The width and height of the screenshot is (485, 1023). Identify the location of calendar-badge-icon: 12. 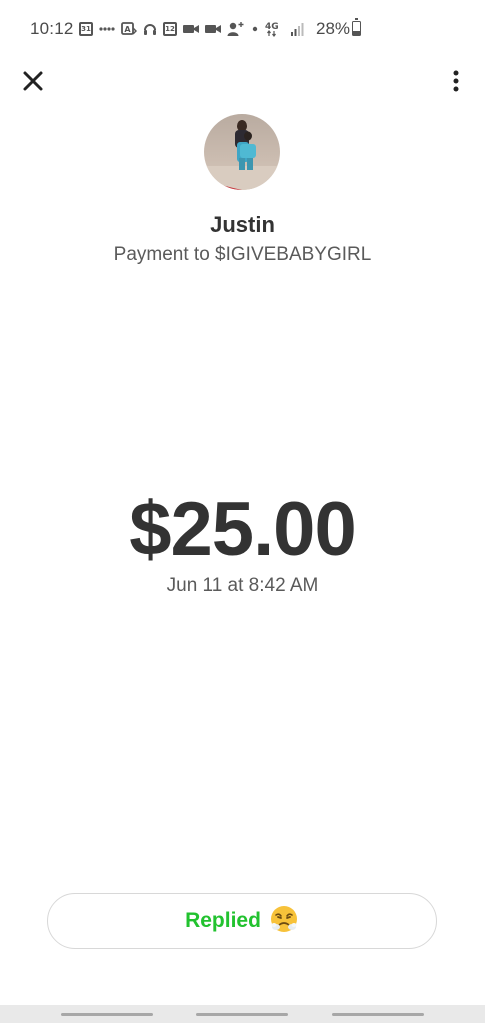
(170, 29).